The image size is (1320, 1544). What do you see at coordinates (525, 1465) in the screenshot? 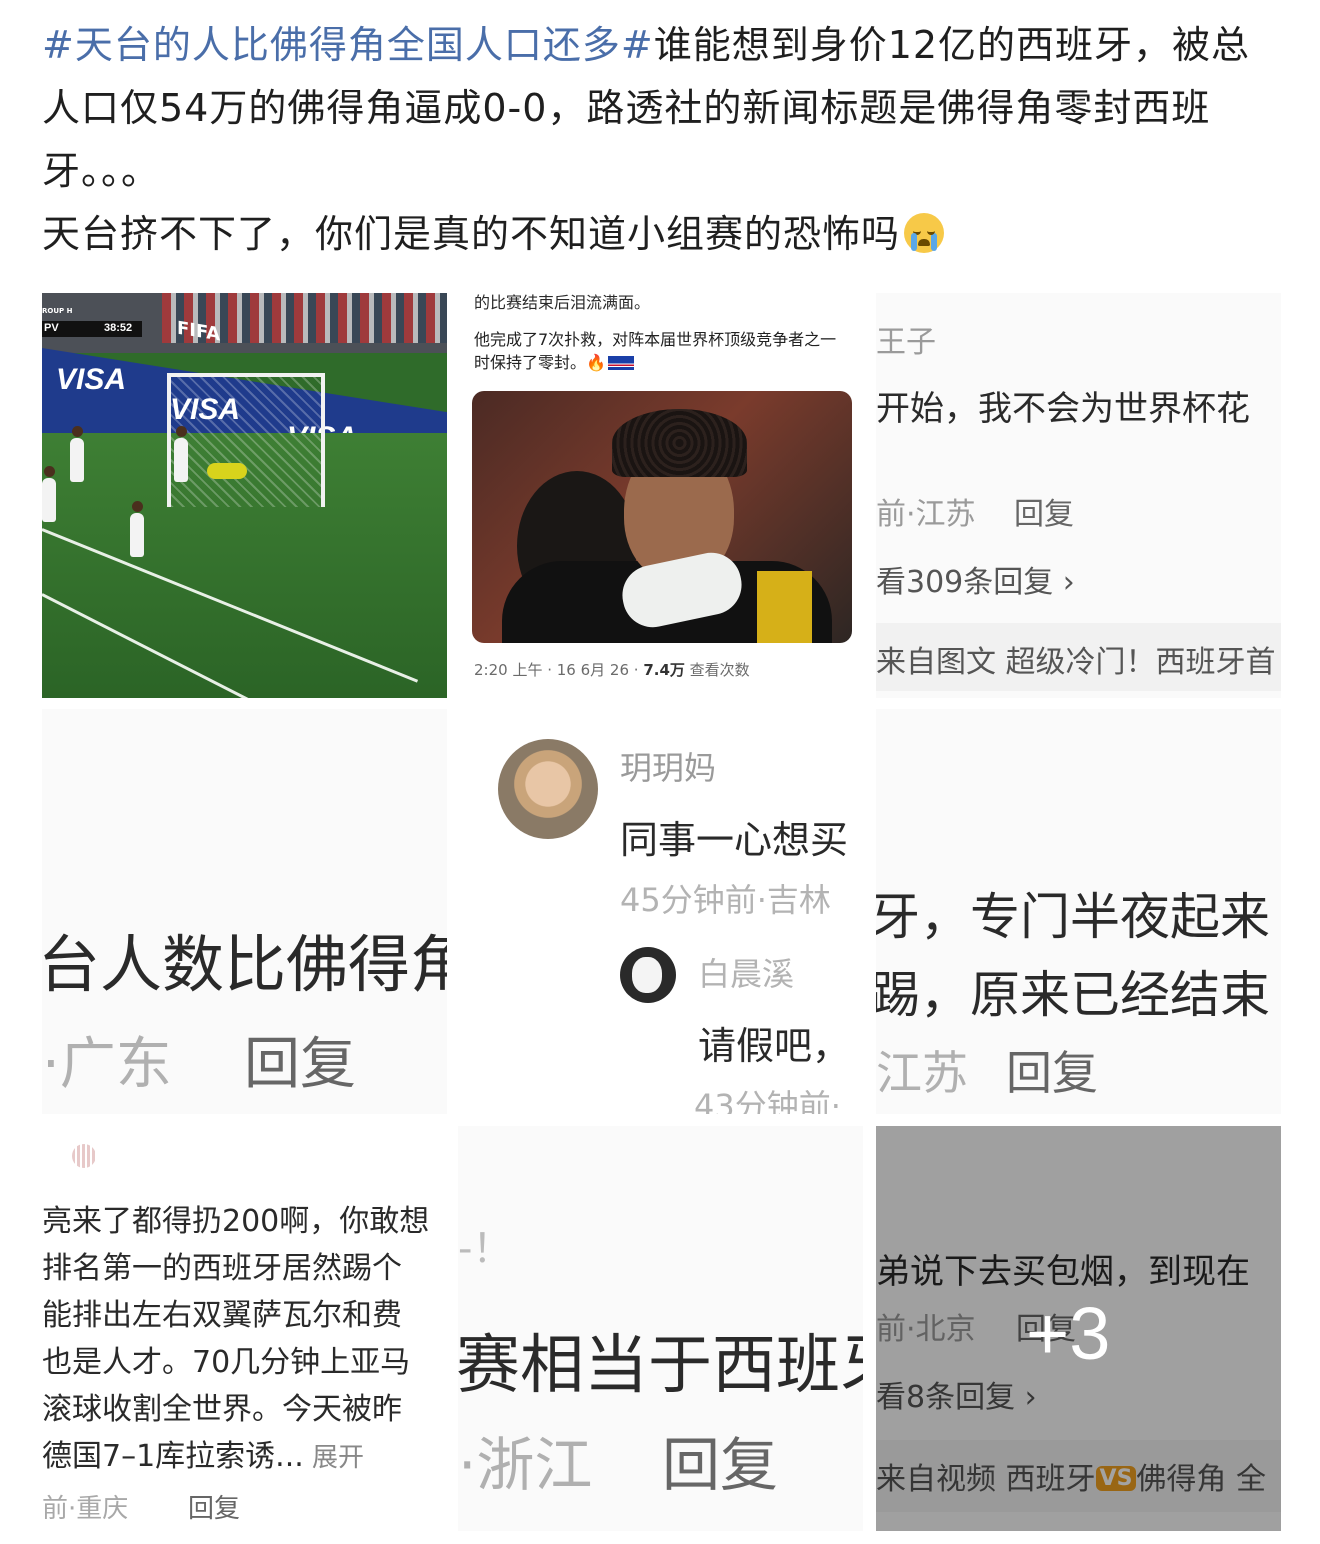
I see `comment-meta: ·浙江` at bounding box center [525, 1465].